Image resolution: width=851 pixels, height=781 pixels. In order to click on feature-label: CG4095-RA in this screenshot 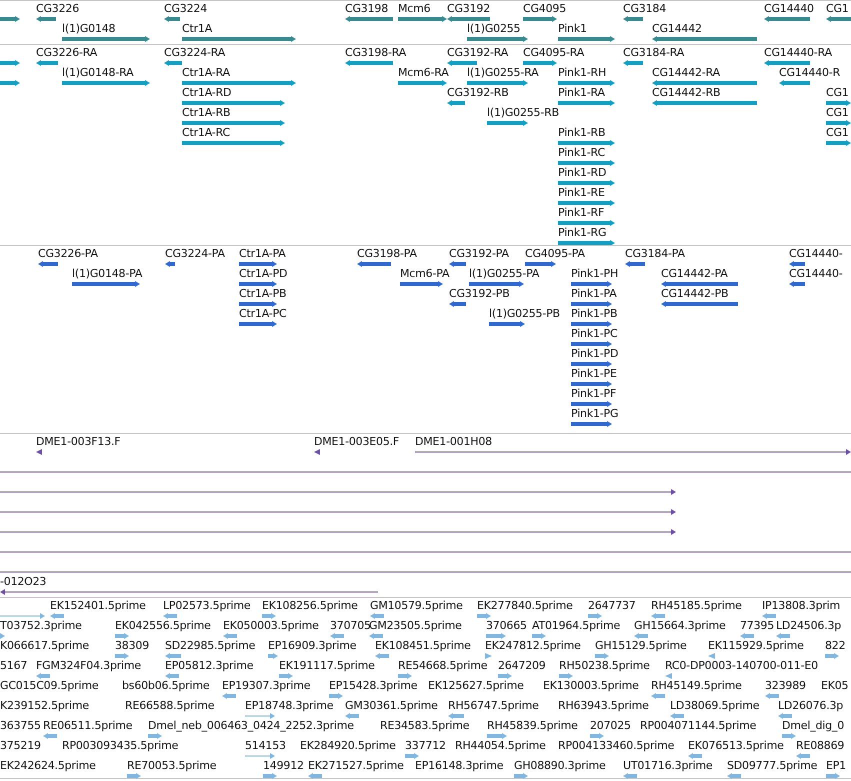, I will do `click(553, 53)`.